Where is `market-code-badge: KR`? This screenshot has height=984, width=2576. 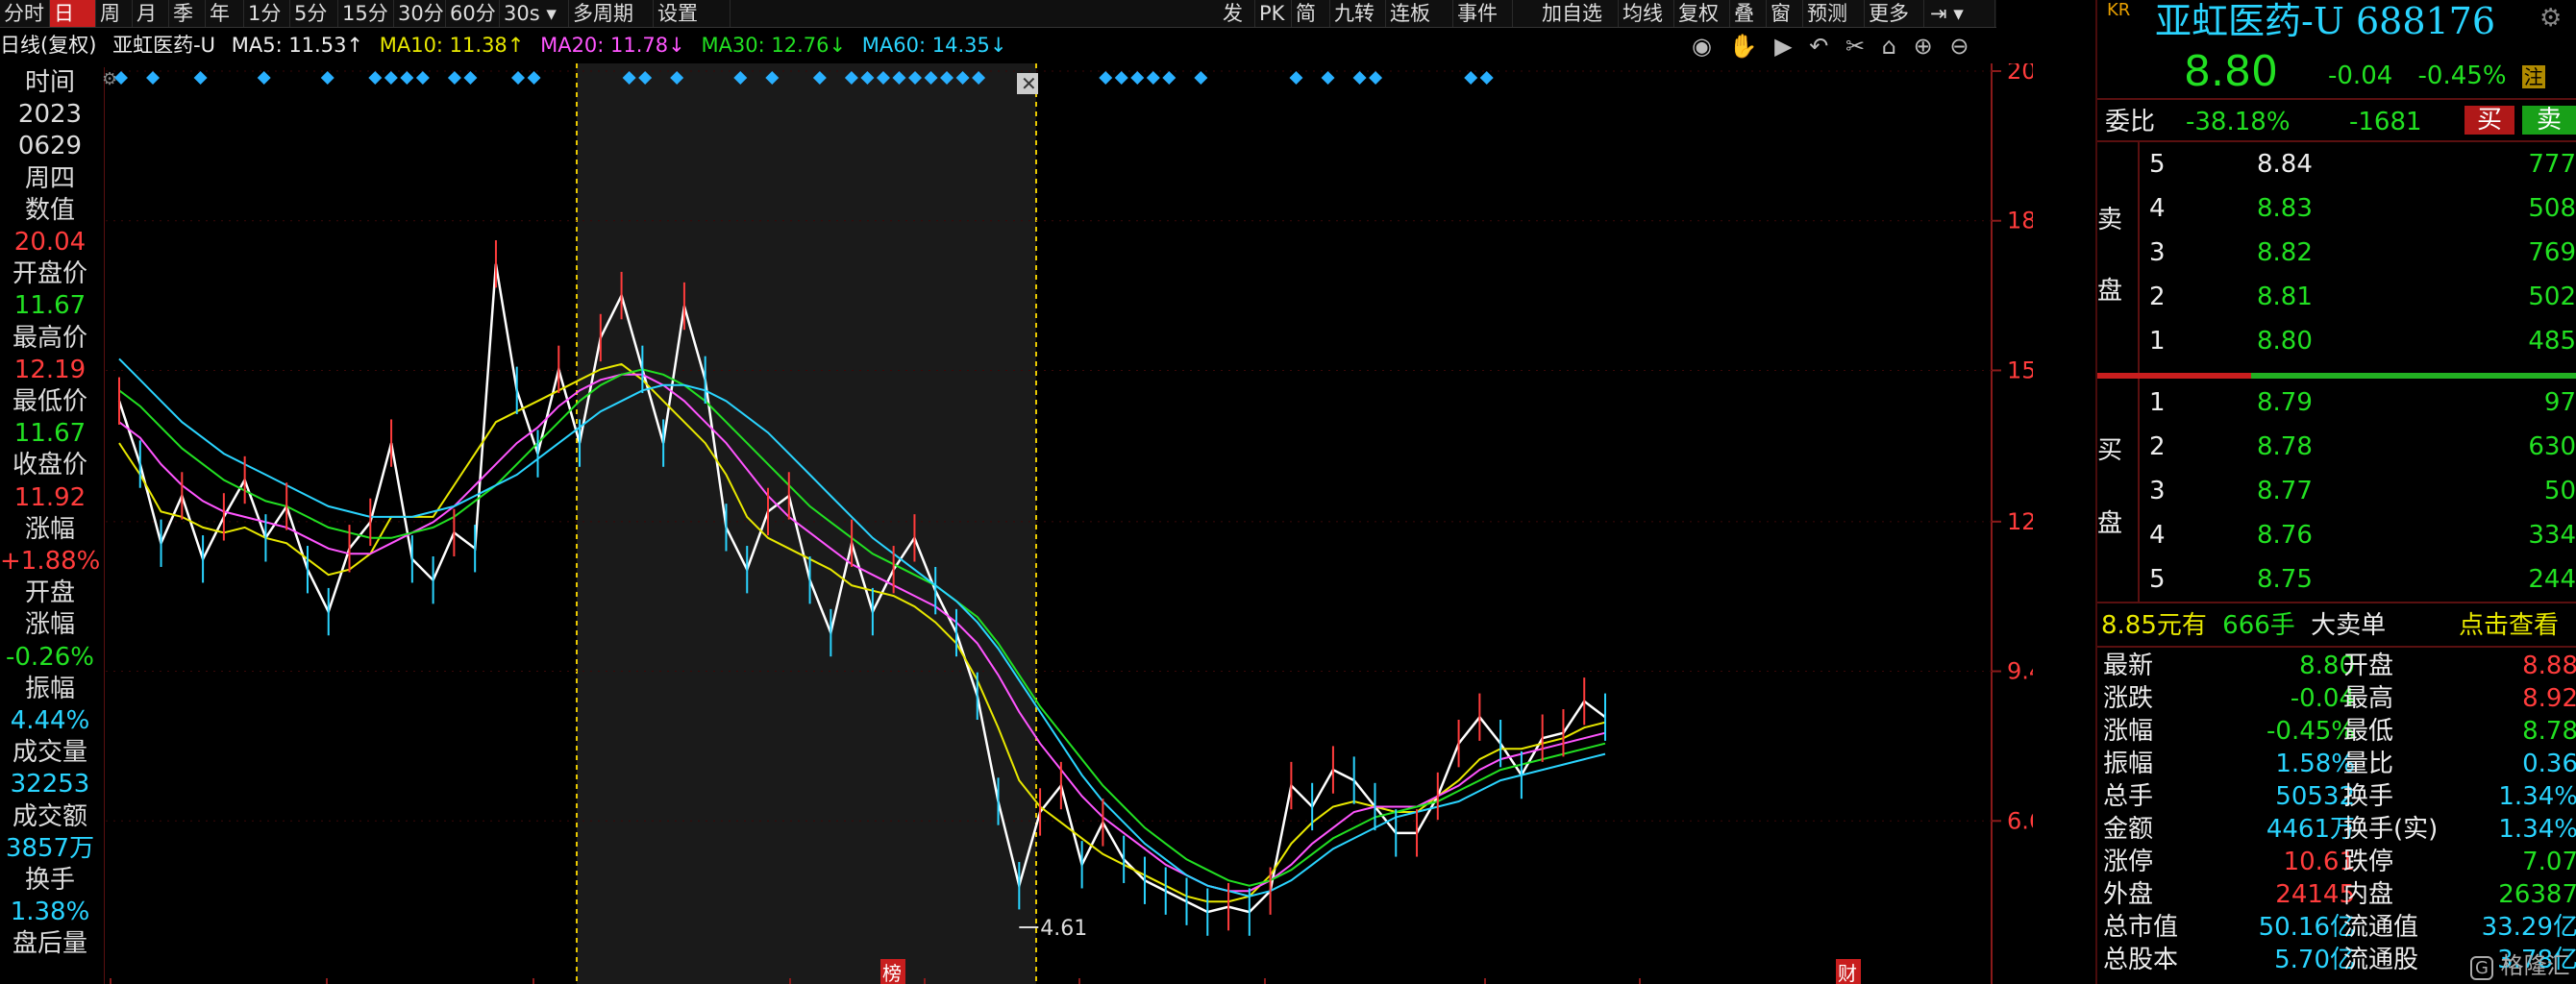
market-code-badge: KR is located at coordinates (2119, 10).